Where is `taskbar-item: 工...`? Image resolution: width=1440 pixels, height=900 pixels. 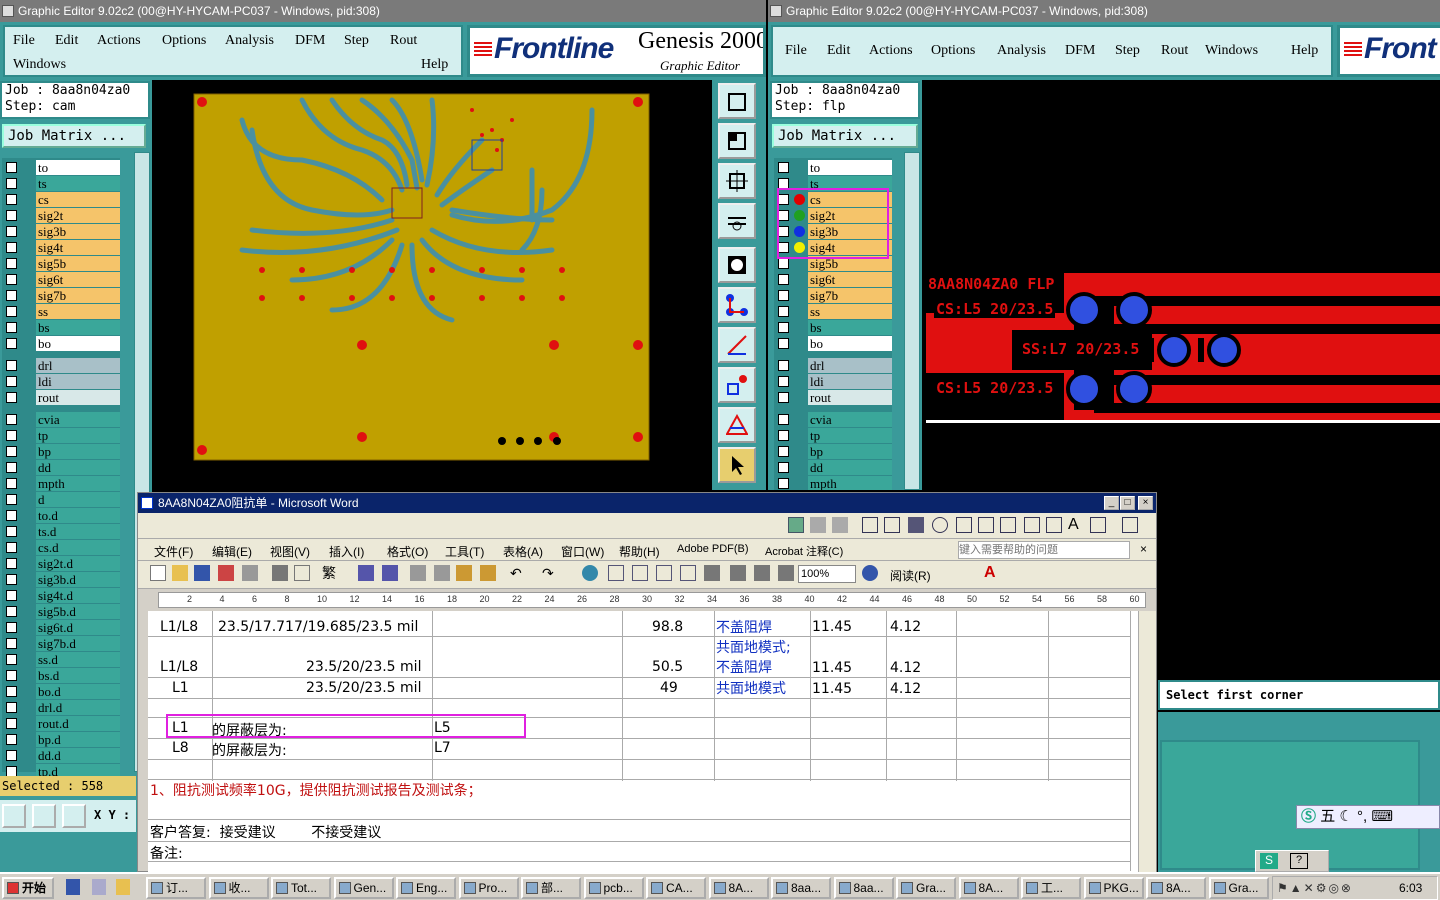
taskbar-item: 工... is located at coordinates (1051, 888).